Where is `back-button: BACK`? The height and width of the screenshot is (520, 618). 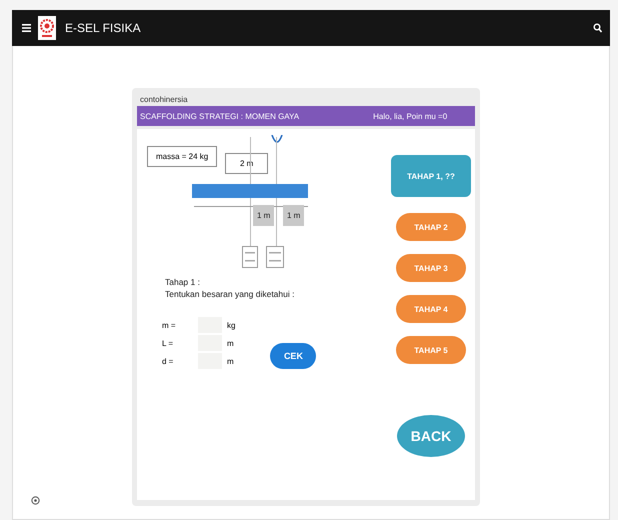
back-button: BACK is located at coordinates (431, 436).